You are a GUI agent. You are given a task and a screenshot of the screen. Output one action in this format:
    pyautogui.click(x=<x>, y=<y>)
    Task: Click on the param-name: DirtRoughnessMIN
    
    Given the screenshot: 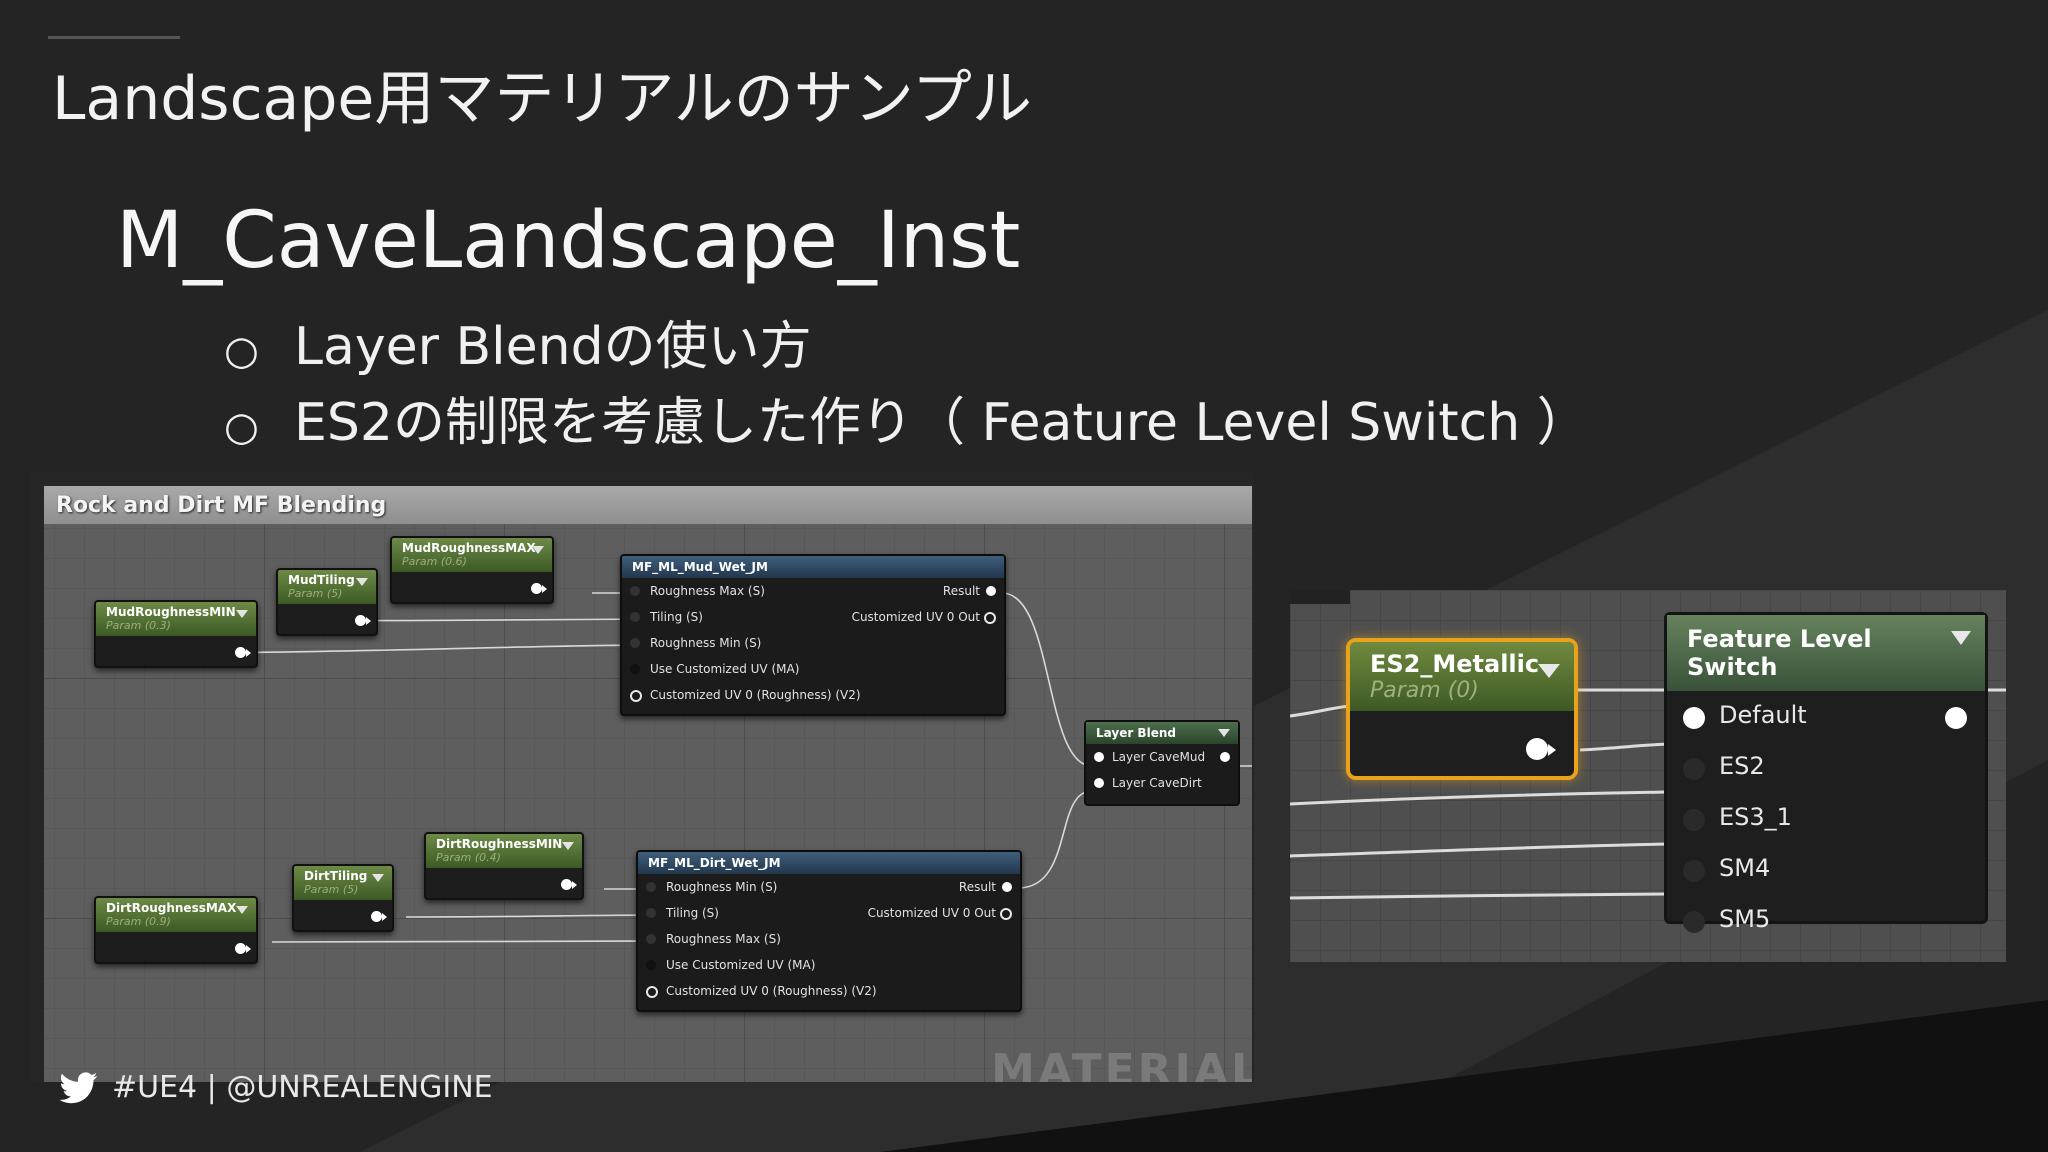 What is the action you would take?
    pyautogui.click(x=499, y=844)
    